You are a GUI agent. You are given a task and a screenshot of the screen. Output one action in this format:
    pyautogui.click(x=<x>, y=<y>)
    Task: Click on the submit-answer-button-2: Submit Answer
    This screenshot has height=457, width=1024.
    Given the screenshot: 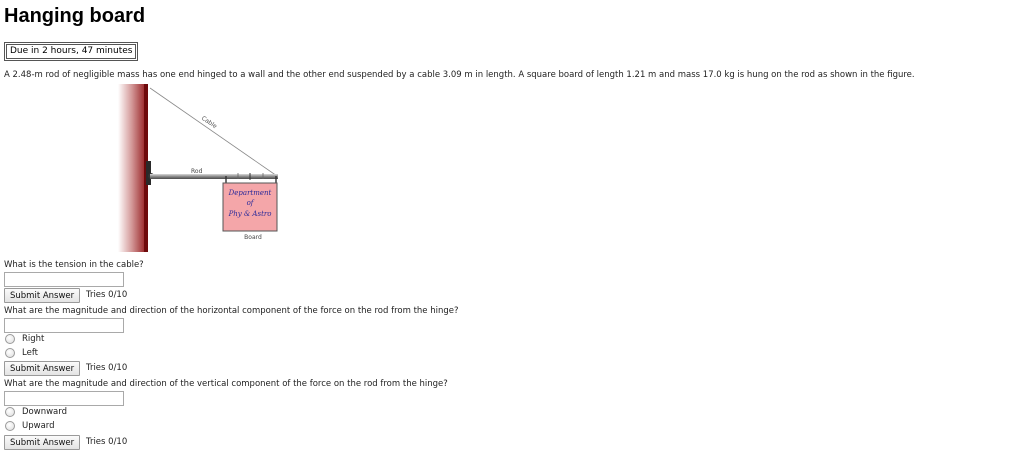 What is the action you would take?
    pyautogui.click(x=42, y=368)
    